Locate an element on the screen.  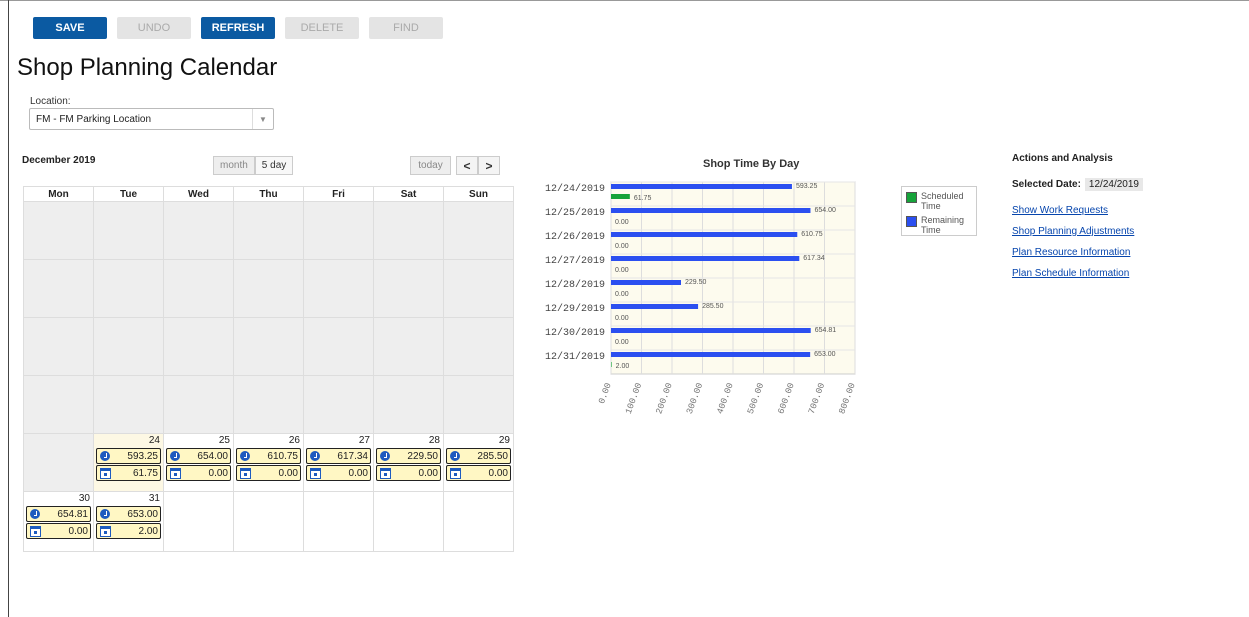
scheduled-time-chip: 654.81 is located at coordinates (58, 514).